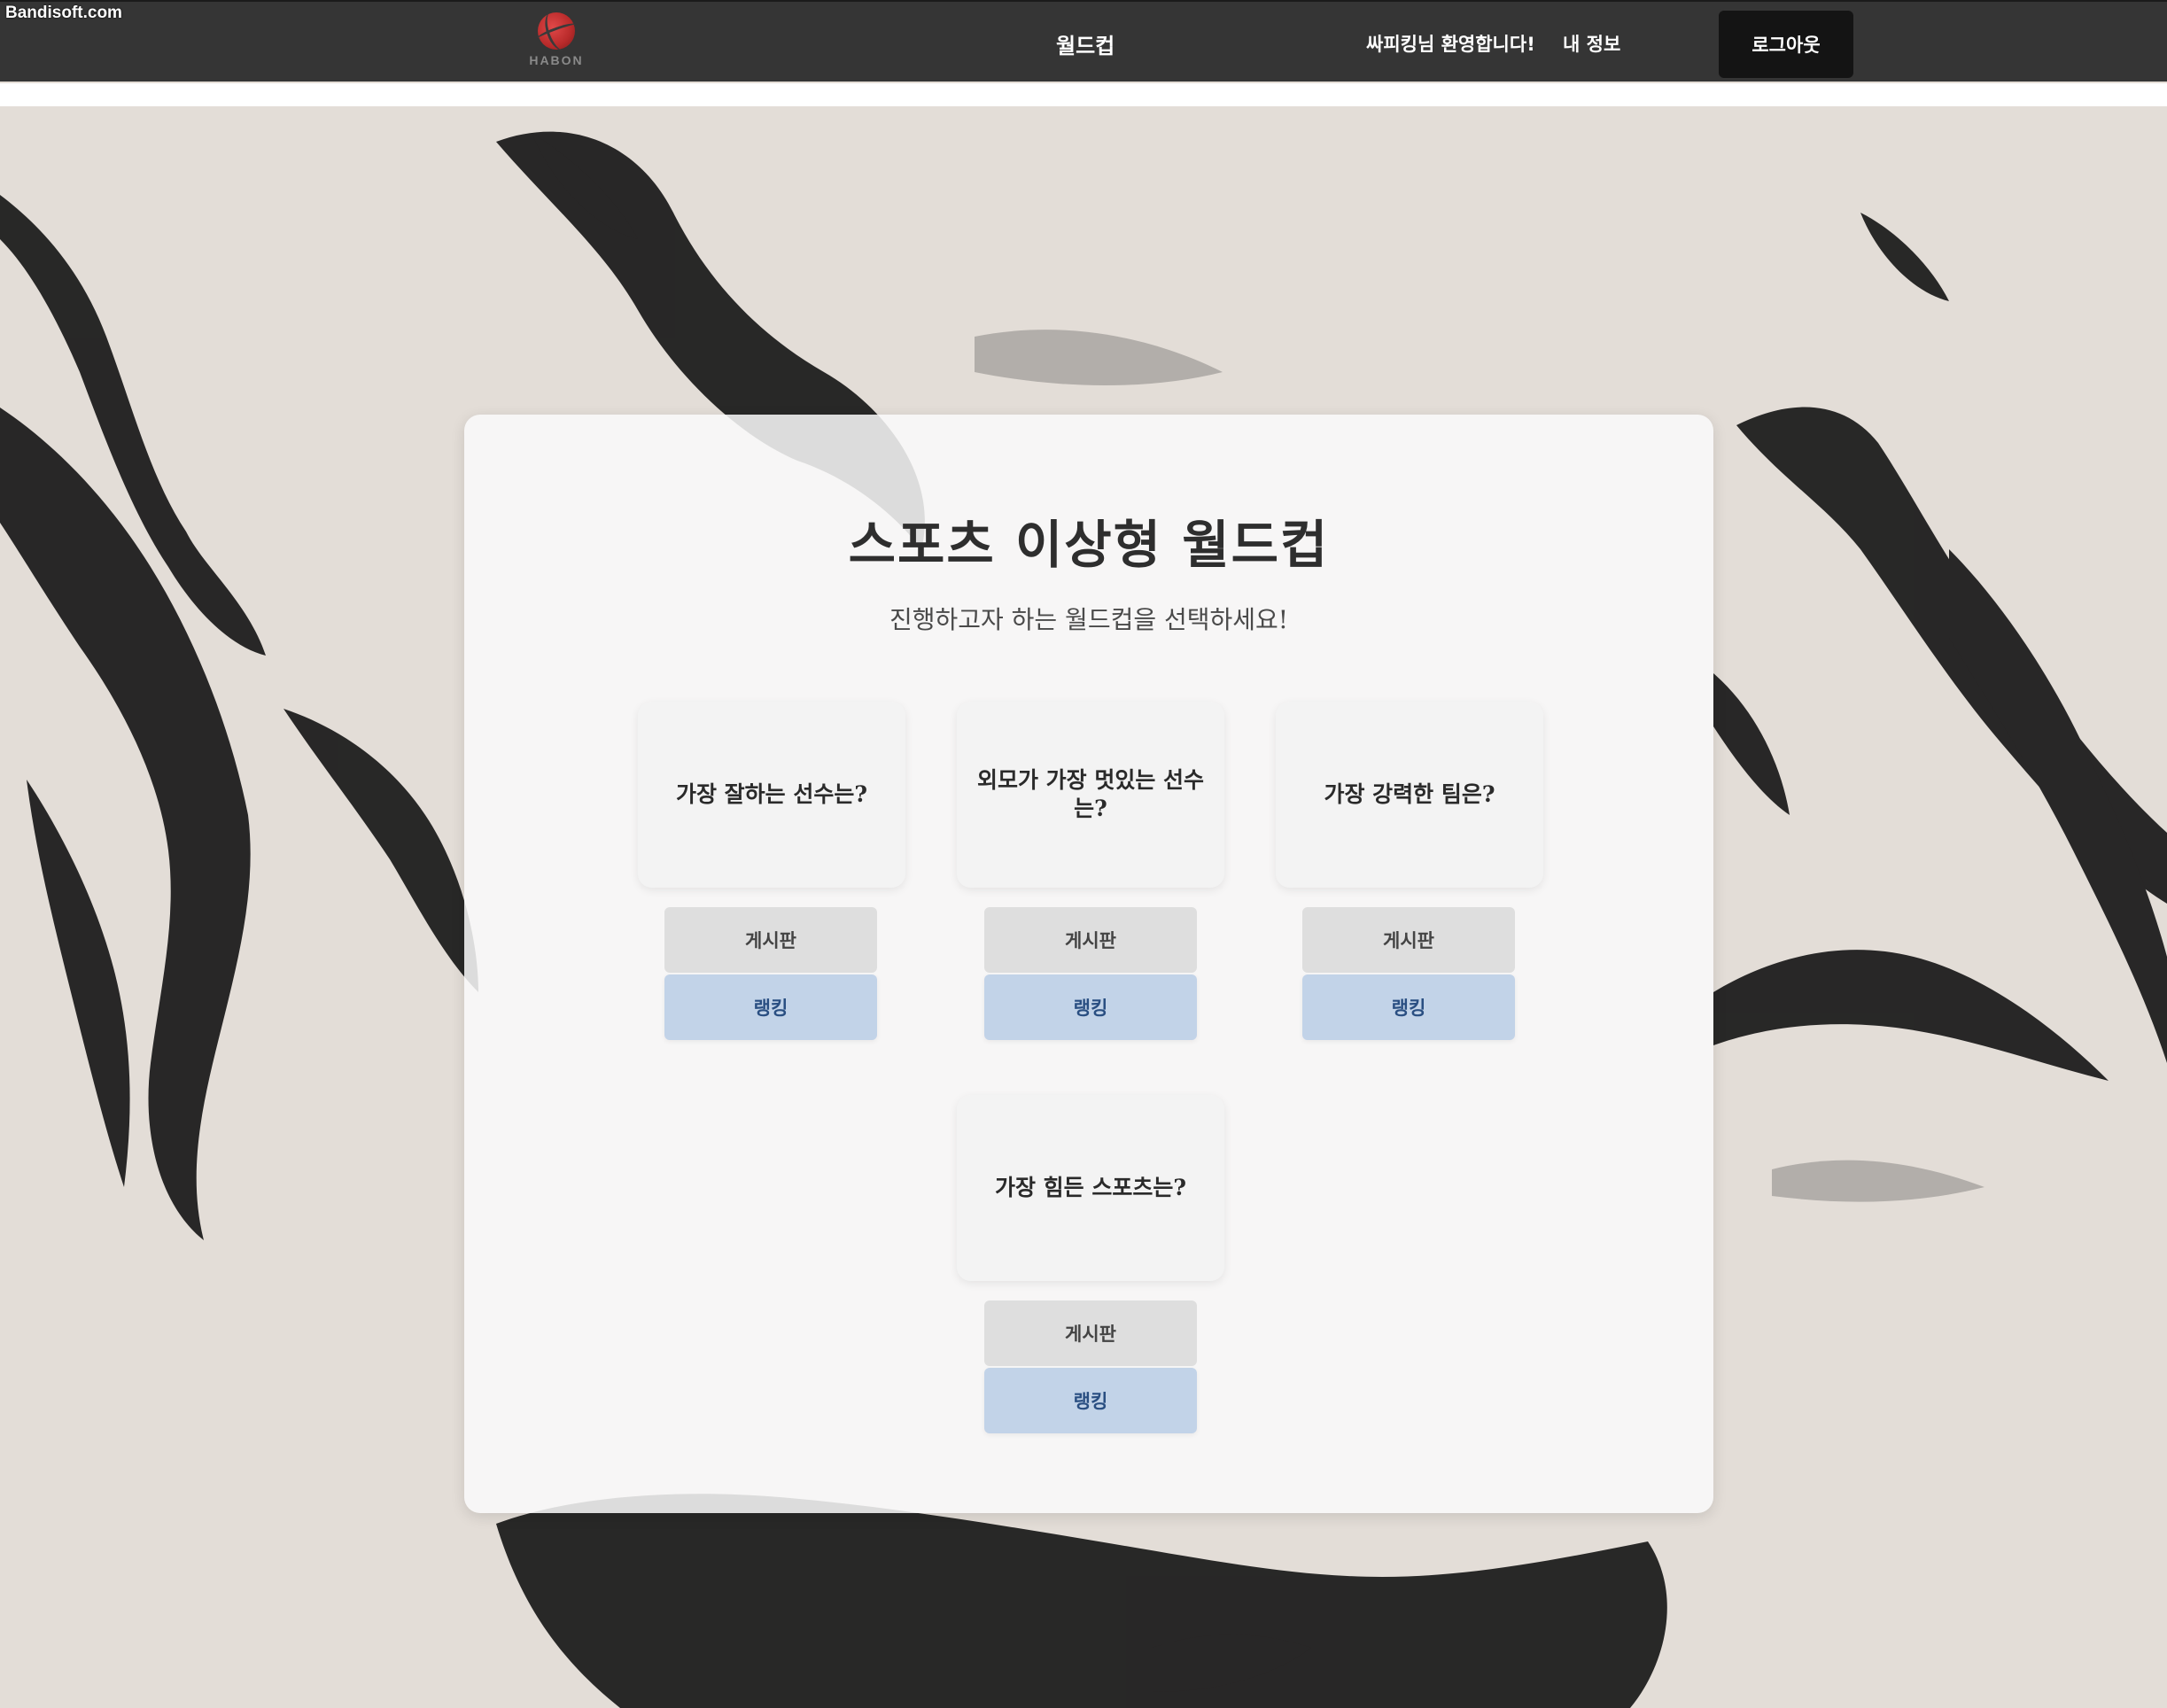  What do you see at coordinates (1408, 940) in the screenshot?
I see `board-button-strongest-team: 게시판` at bounding box center [1408, 940].